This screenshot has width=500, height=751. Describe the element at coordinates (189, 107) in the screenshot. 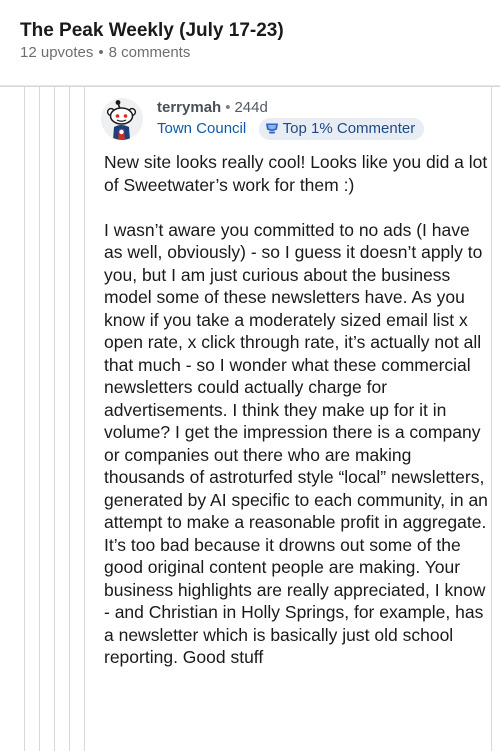

I see `comment-username: terrymah` at that location.